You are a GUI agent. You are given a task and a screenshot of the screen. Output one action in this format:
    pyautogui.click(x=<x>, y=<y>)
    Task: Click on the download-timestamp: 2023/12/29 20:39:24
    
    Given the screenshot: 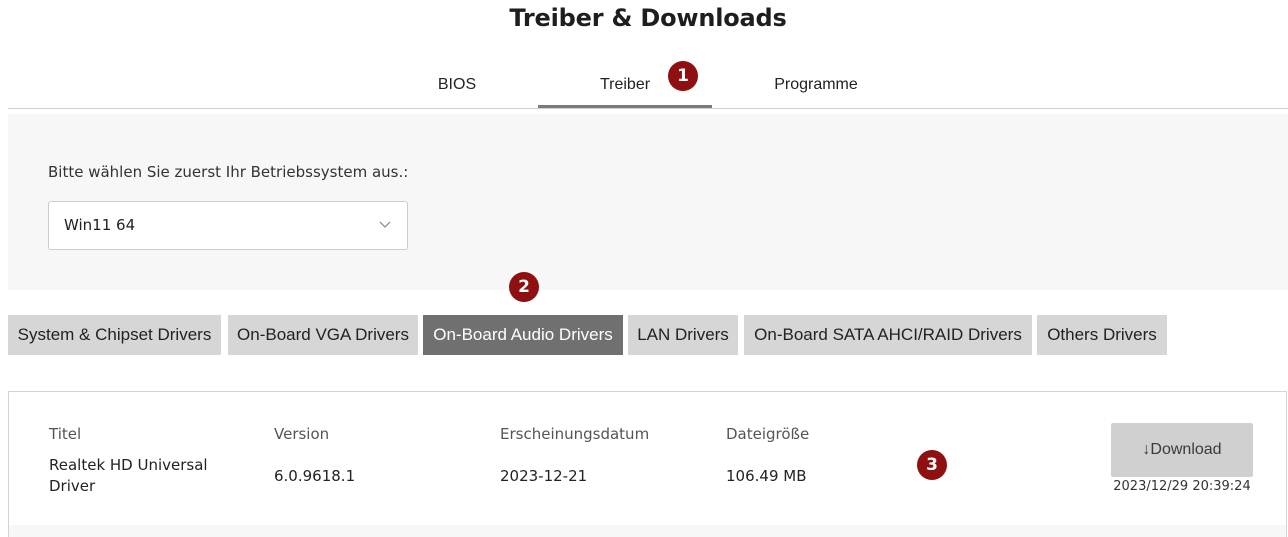 What is the action you would take?
    pyautogui.click(x=1182, y=486)
    